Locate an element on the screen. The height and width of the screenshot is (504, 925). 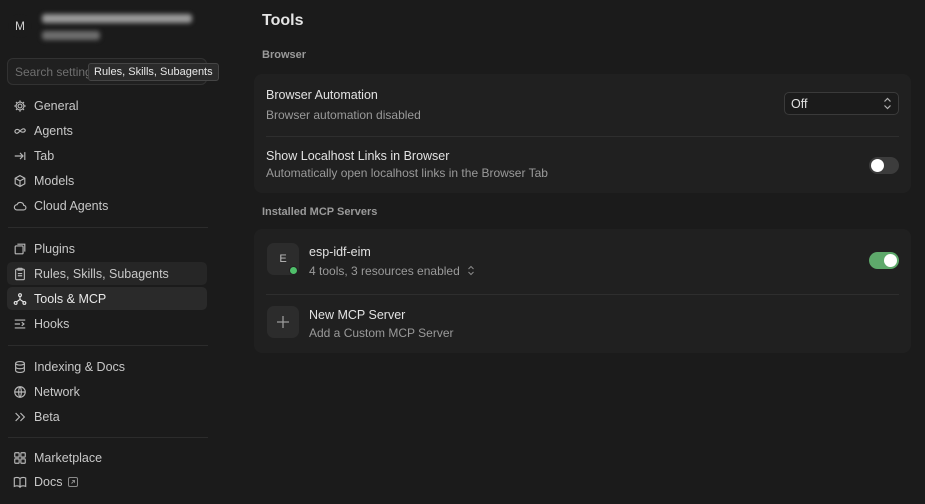
sidebar-item-label: Tools & MCP is located at coordinates (70, 298).